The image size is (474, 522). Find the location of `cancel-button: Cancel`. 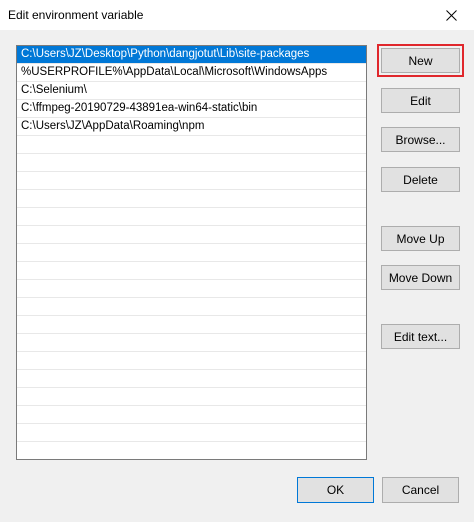

cancel-button: Cancel is located at coordinates (420, 490).